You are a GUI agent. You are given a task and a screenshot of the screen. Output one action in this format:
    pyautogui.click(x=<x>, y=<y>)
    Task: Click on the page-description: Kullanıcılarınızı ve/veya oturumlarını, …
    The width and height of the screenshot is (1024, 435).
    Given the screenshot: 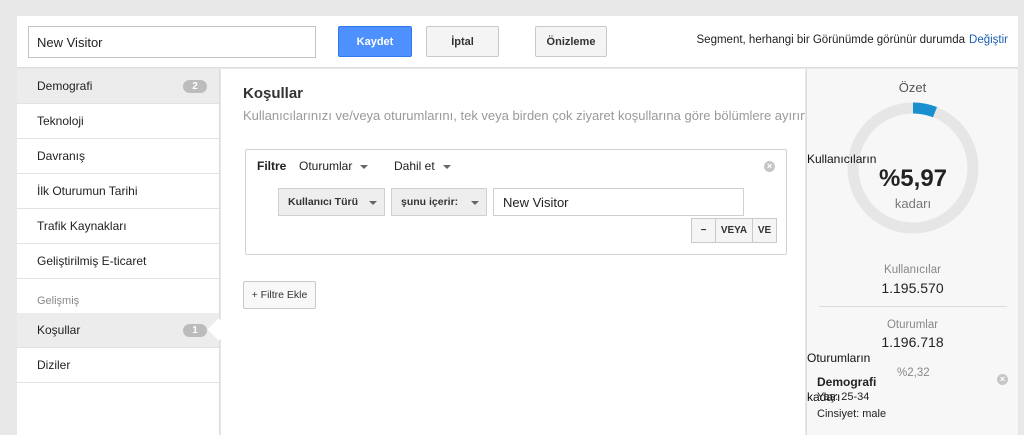 What is the action you would take?
    pyautogui.click(x=524, y=115)
    